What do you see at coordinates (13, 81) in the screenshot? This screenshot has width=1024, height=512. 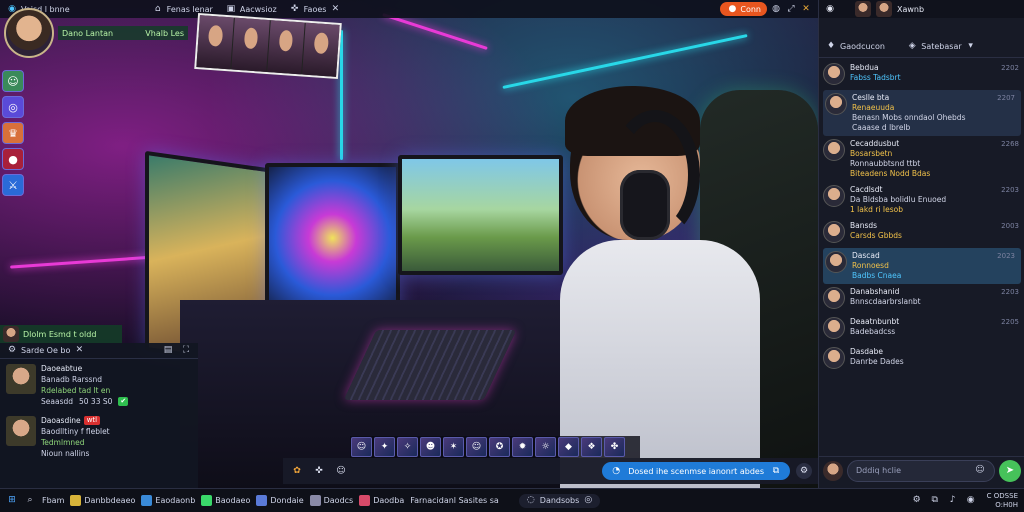 I see `profile-icon: ☺` at bounding box center [13, 81].